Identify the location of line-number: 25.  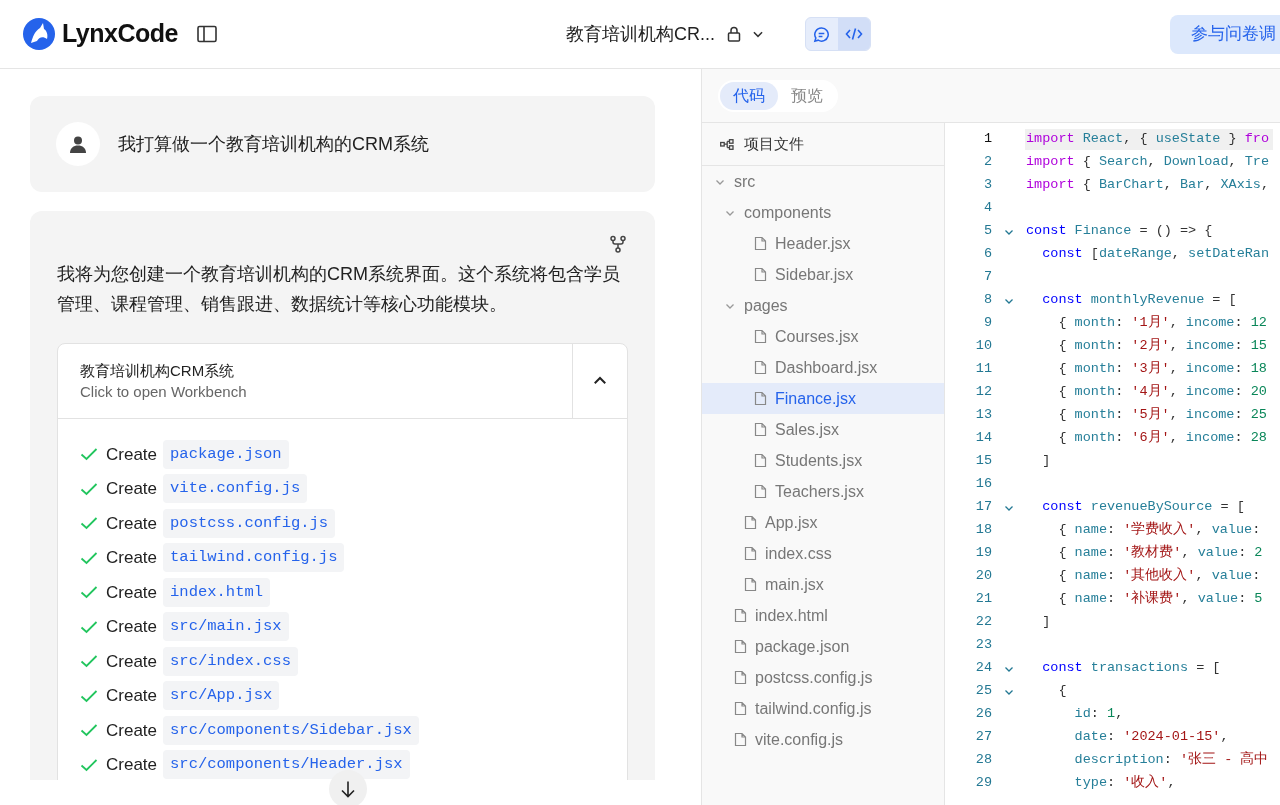
(983, 691).